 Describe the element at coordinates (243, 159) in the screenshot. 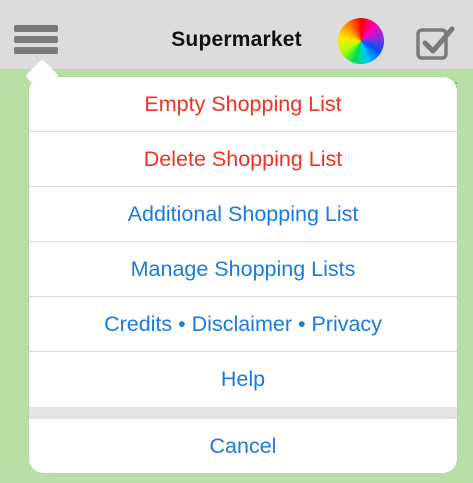

I see `delete-shopping-list-button: Delete Shopping List` at that location.